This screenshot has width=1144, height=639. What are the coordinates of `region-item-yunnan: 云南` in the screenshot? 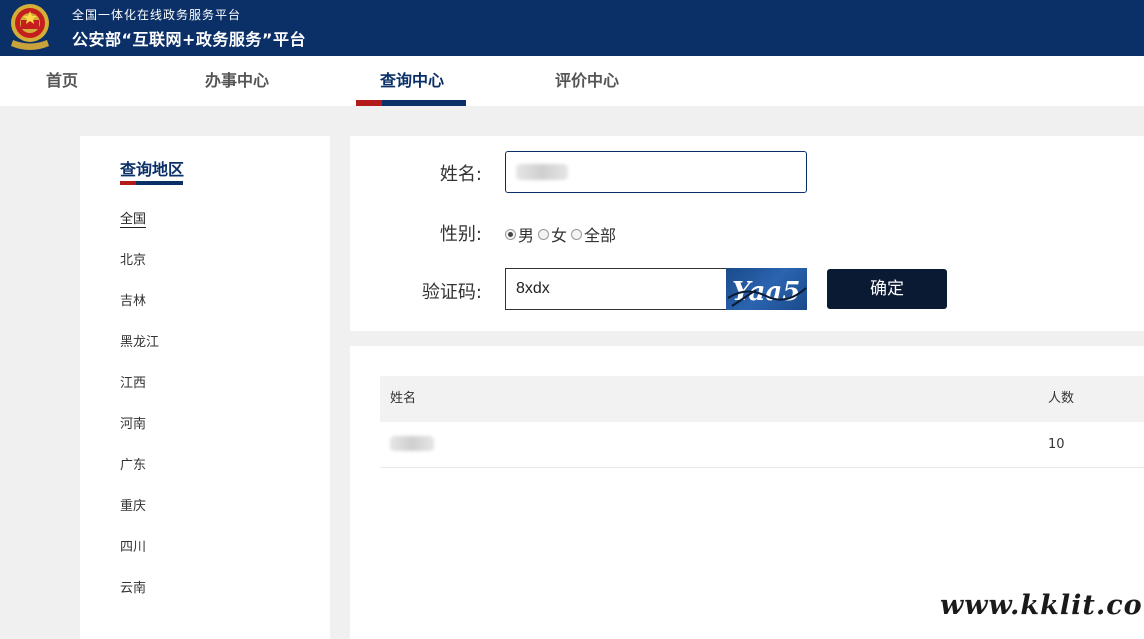 It's located at (139, 597).